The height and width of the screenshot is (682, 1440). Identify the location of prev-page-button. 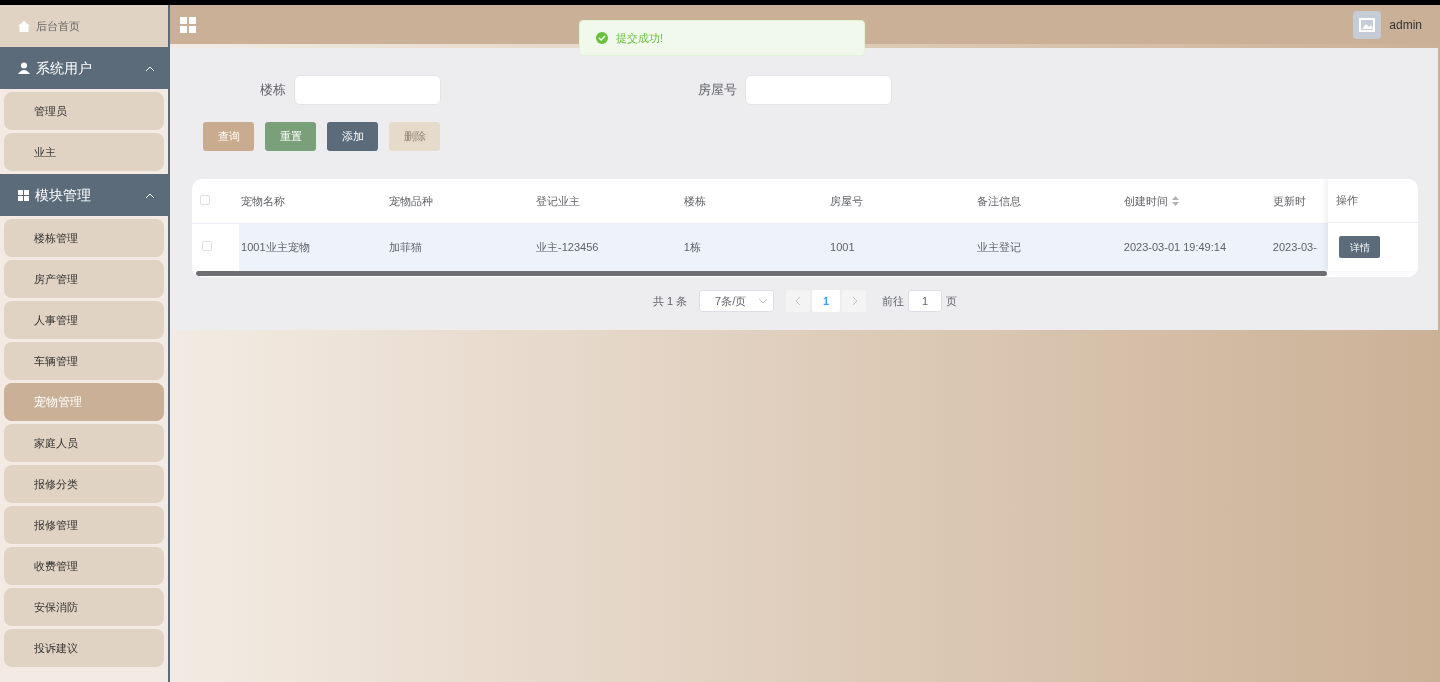
(798, 301).